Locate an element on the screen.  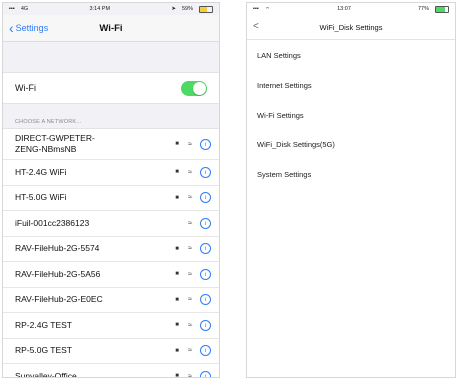
settings-item: System Settings is located at coordinates (351, 175).